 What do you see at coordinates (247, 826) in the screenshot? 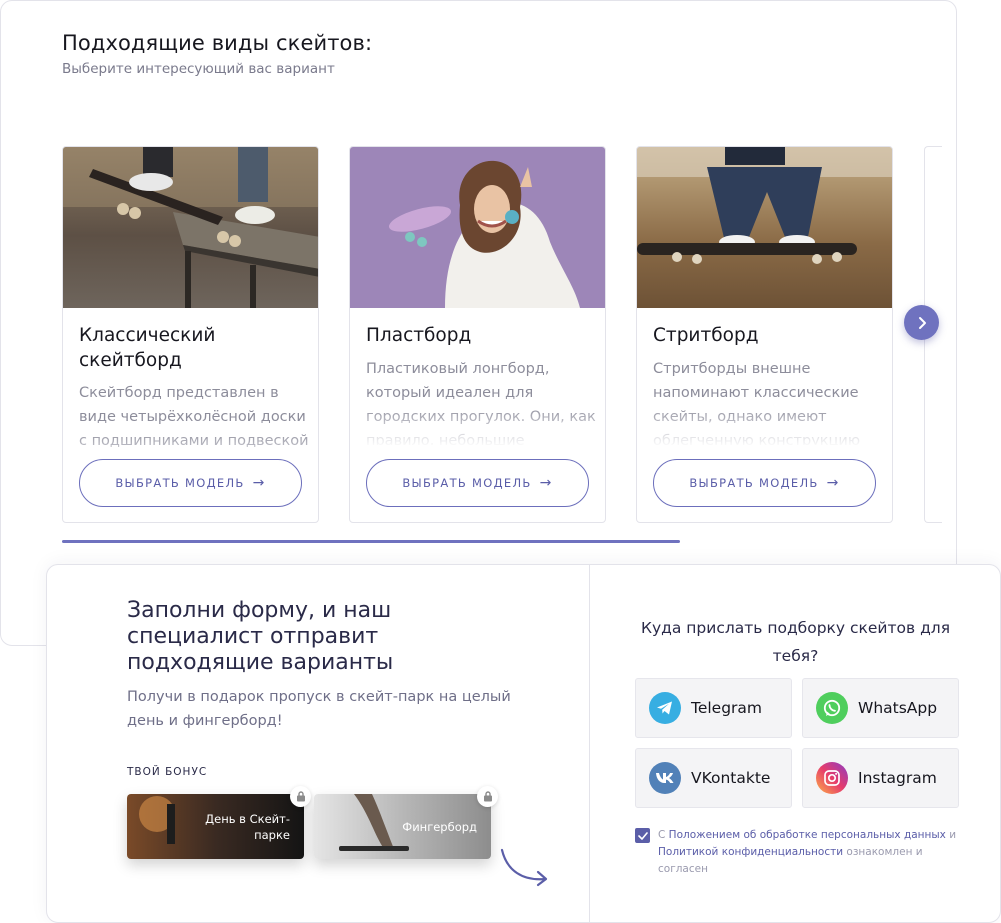
I see `bonus-label-text: День в Скейт-парке` at bounding box center [247, 826].